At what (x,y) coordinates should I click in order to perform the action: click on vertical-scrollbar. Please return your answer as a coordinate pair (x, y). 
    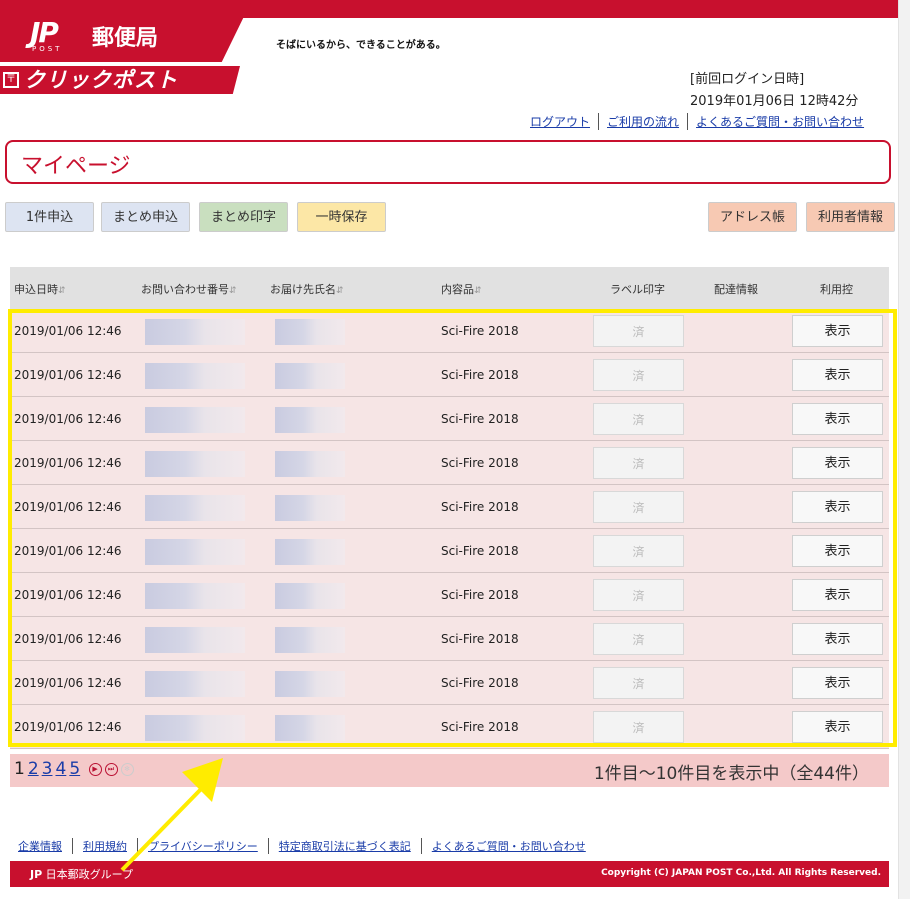
    Looking at the image, I should click on (904, 449).